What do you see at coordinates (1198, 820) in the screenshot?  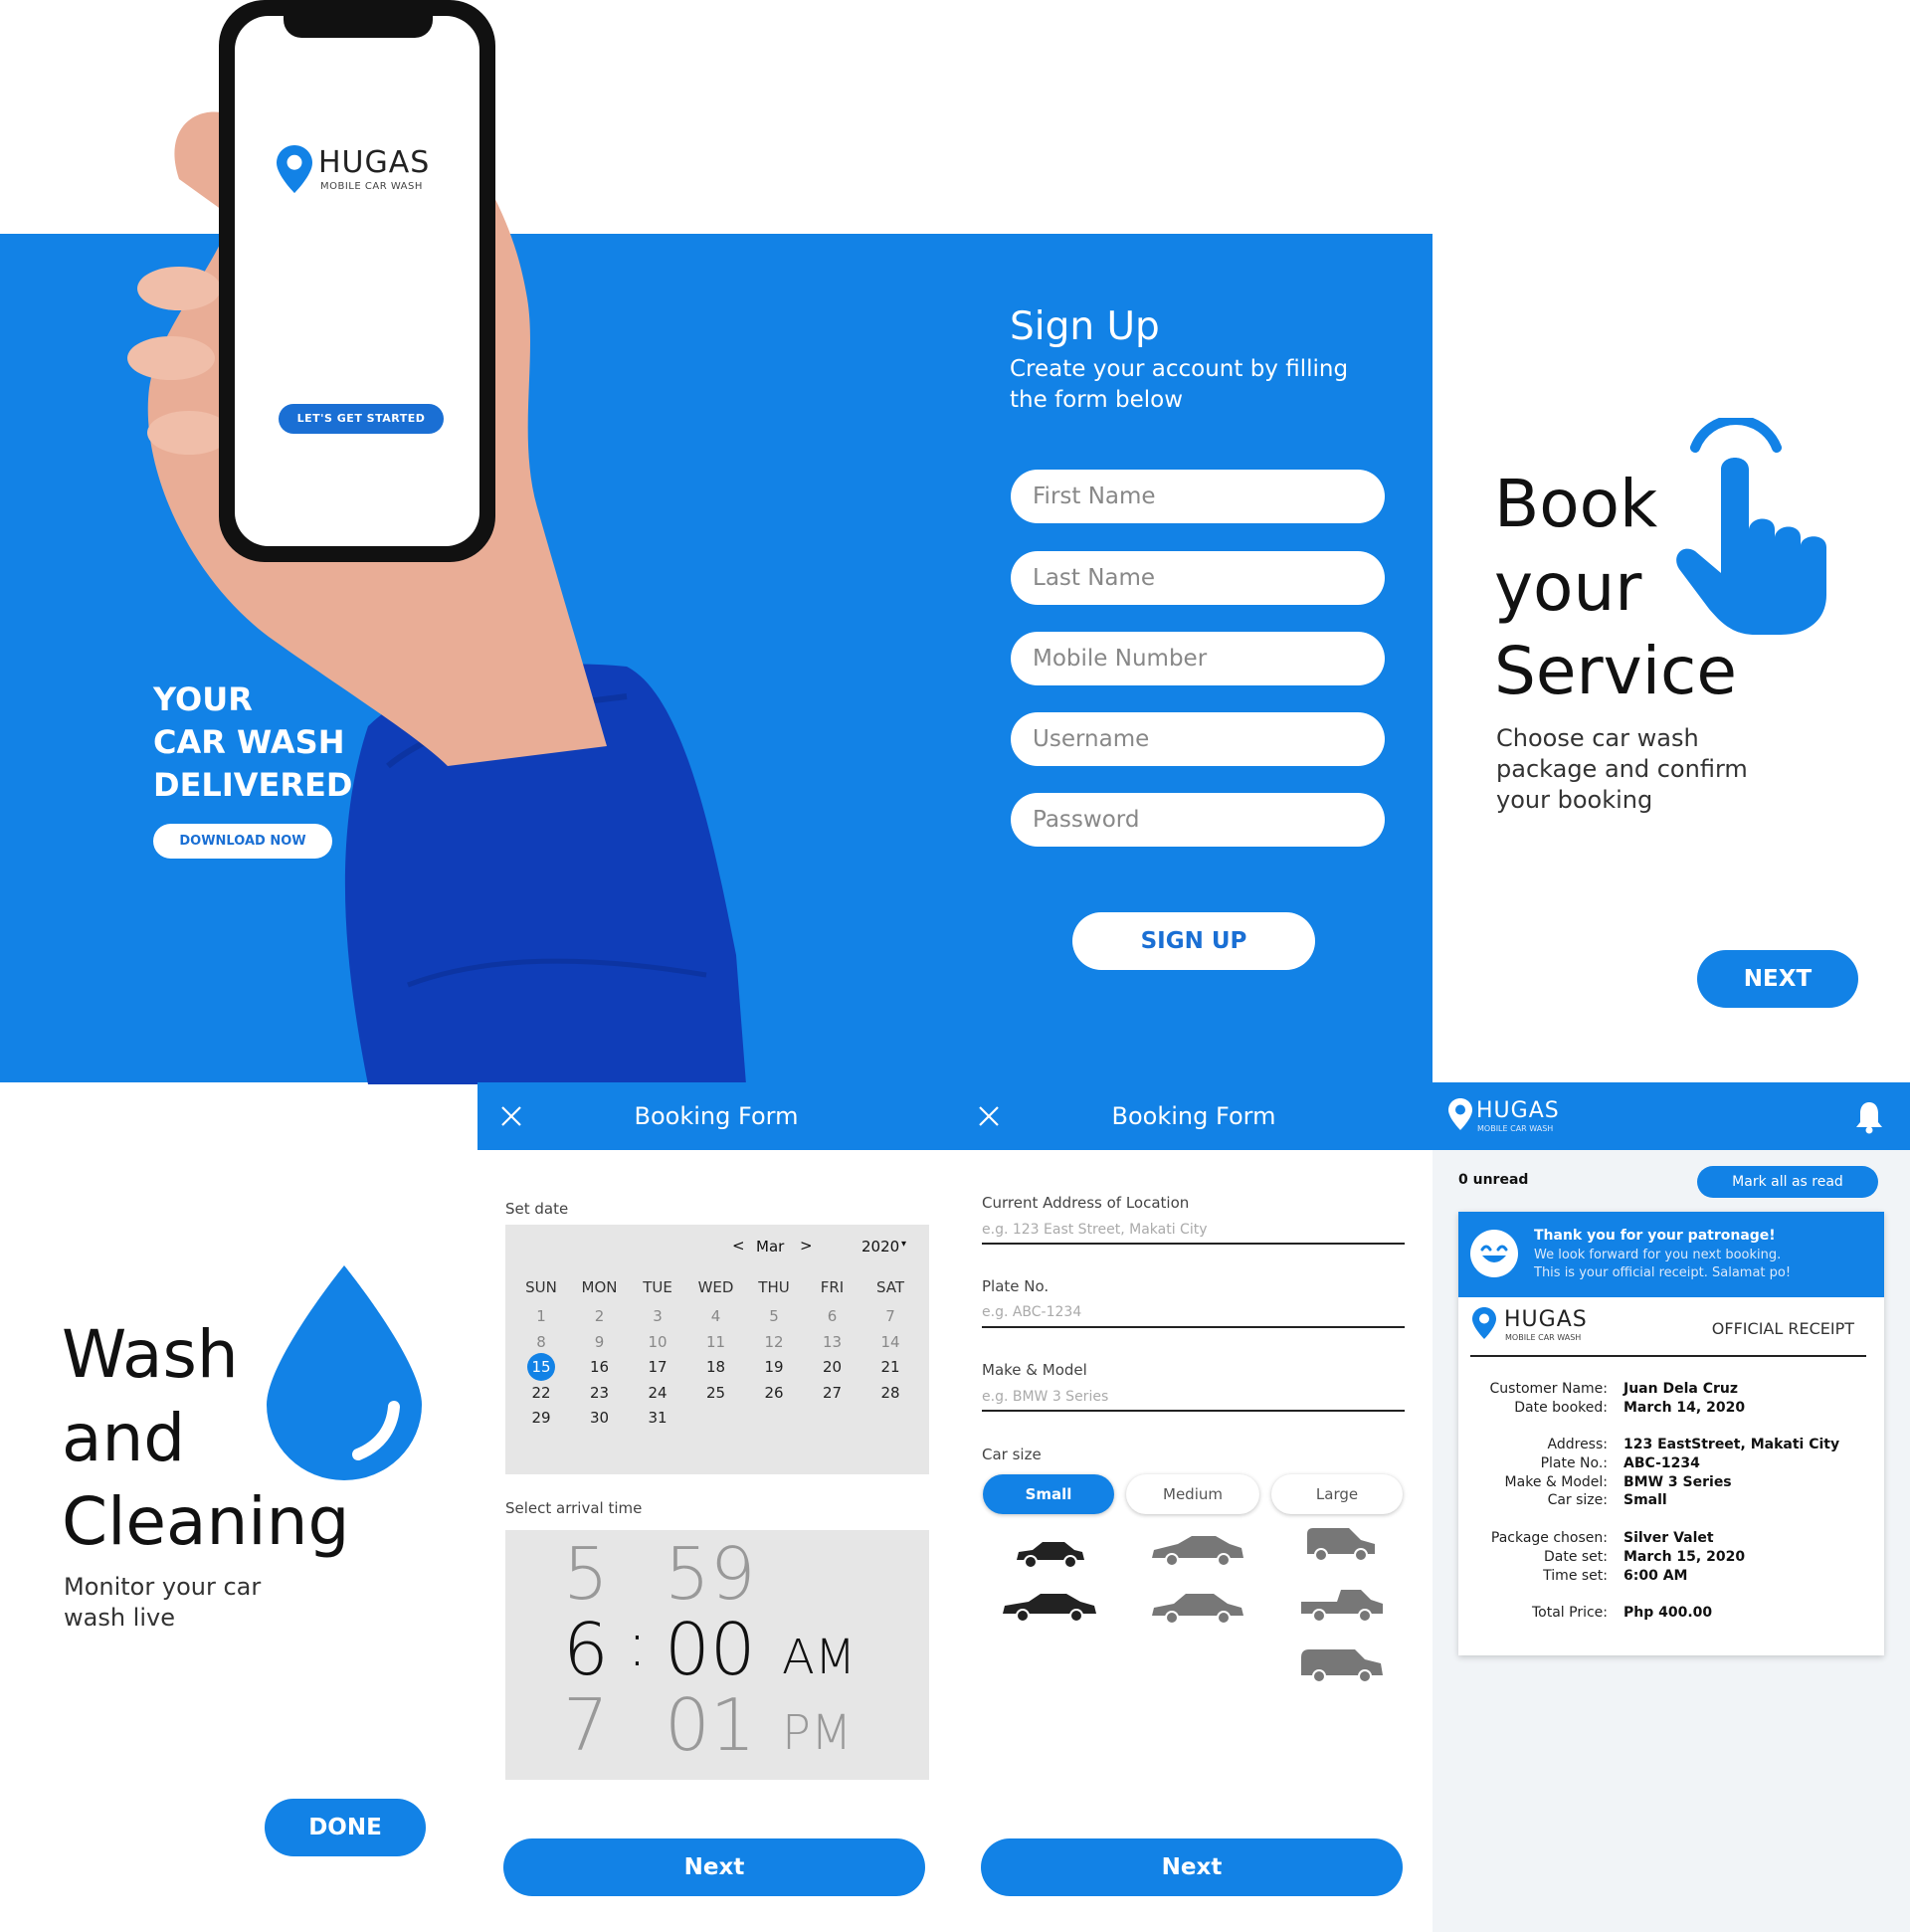 I see `password-input: Password` at bounding box center [1198, 820].